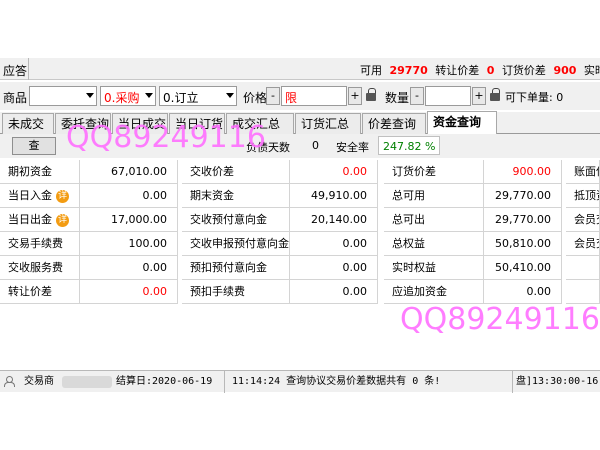 The width and height of the screenshot is (600, 450). What do you see at coordinates (408, 195) in the screenshot?
I see `fund-label-text: 总可用` at bounding box center [408, 195].